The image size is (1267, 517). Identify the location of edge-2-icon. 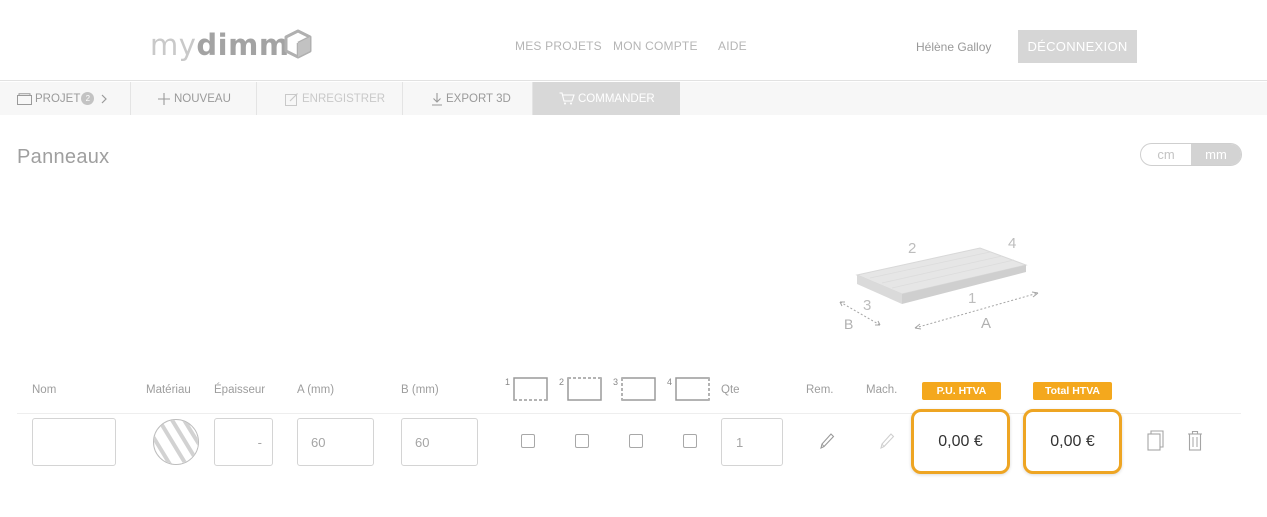
(584, 389).